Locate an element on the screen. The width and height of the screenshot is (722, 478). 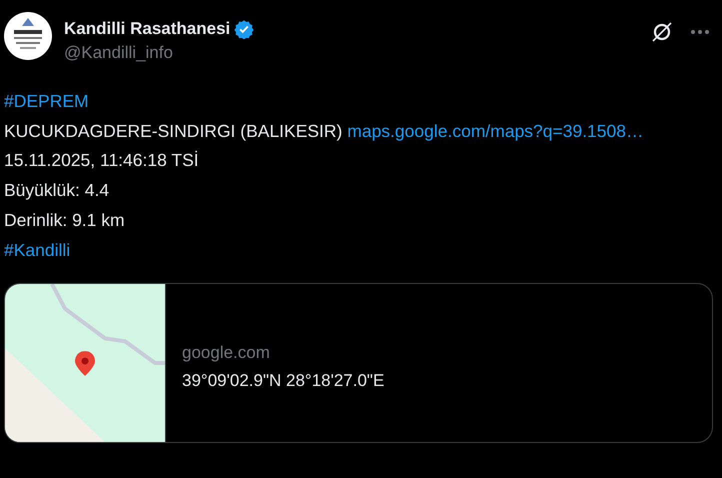
author-name: Kandilli Rasathanesi is located at coordinates (147, 29).